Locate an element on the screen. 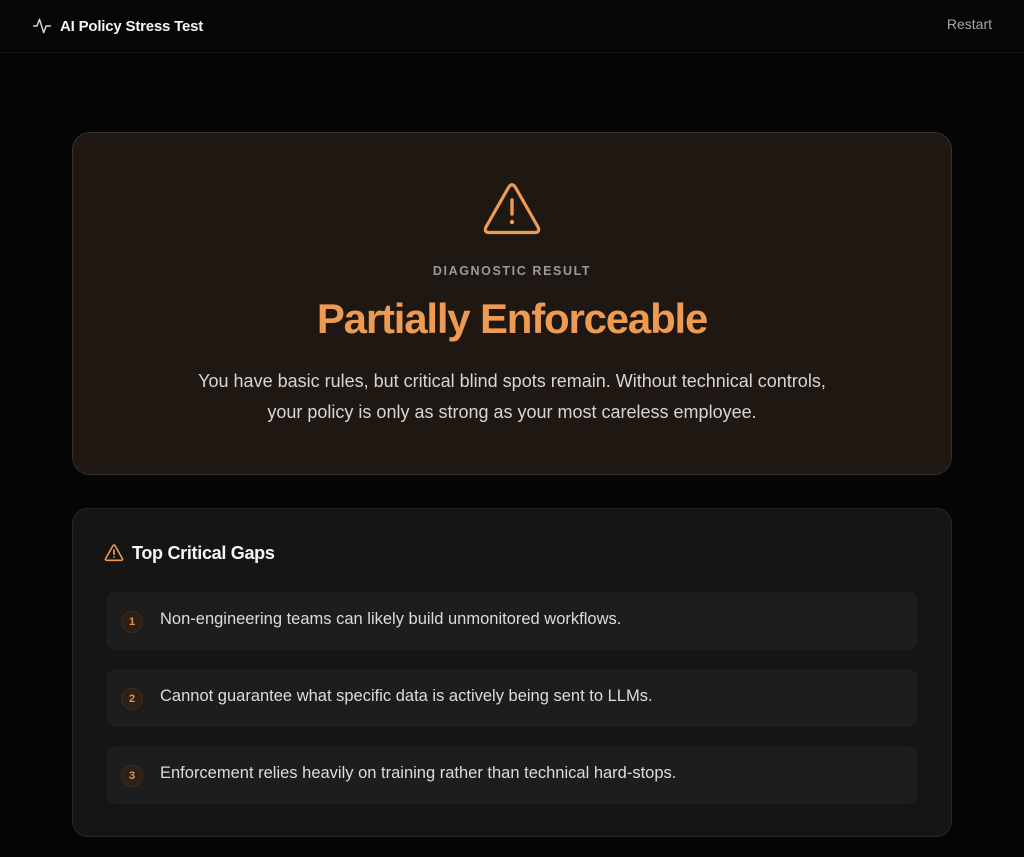 This screenshot has width=1024, height=857. critical-gaps-title: Top Critical Gaps is located at coordinates (203, 552).